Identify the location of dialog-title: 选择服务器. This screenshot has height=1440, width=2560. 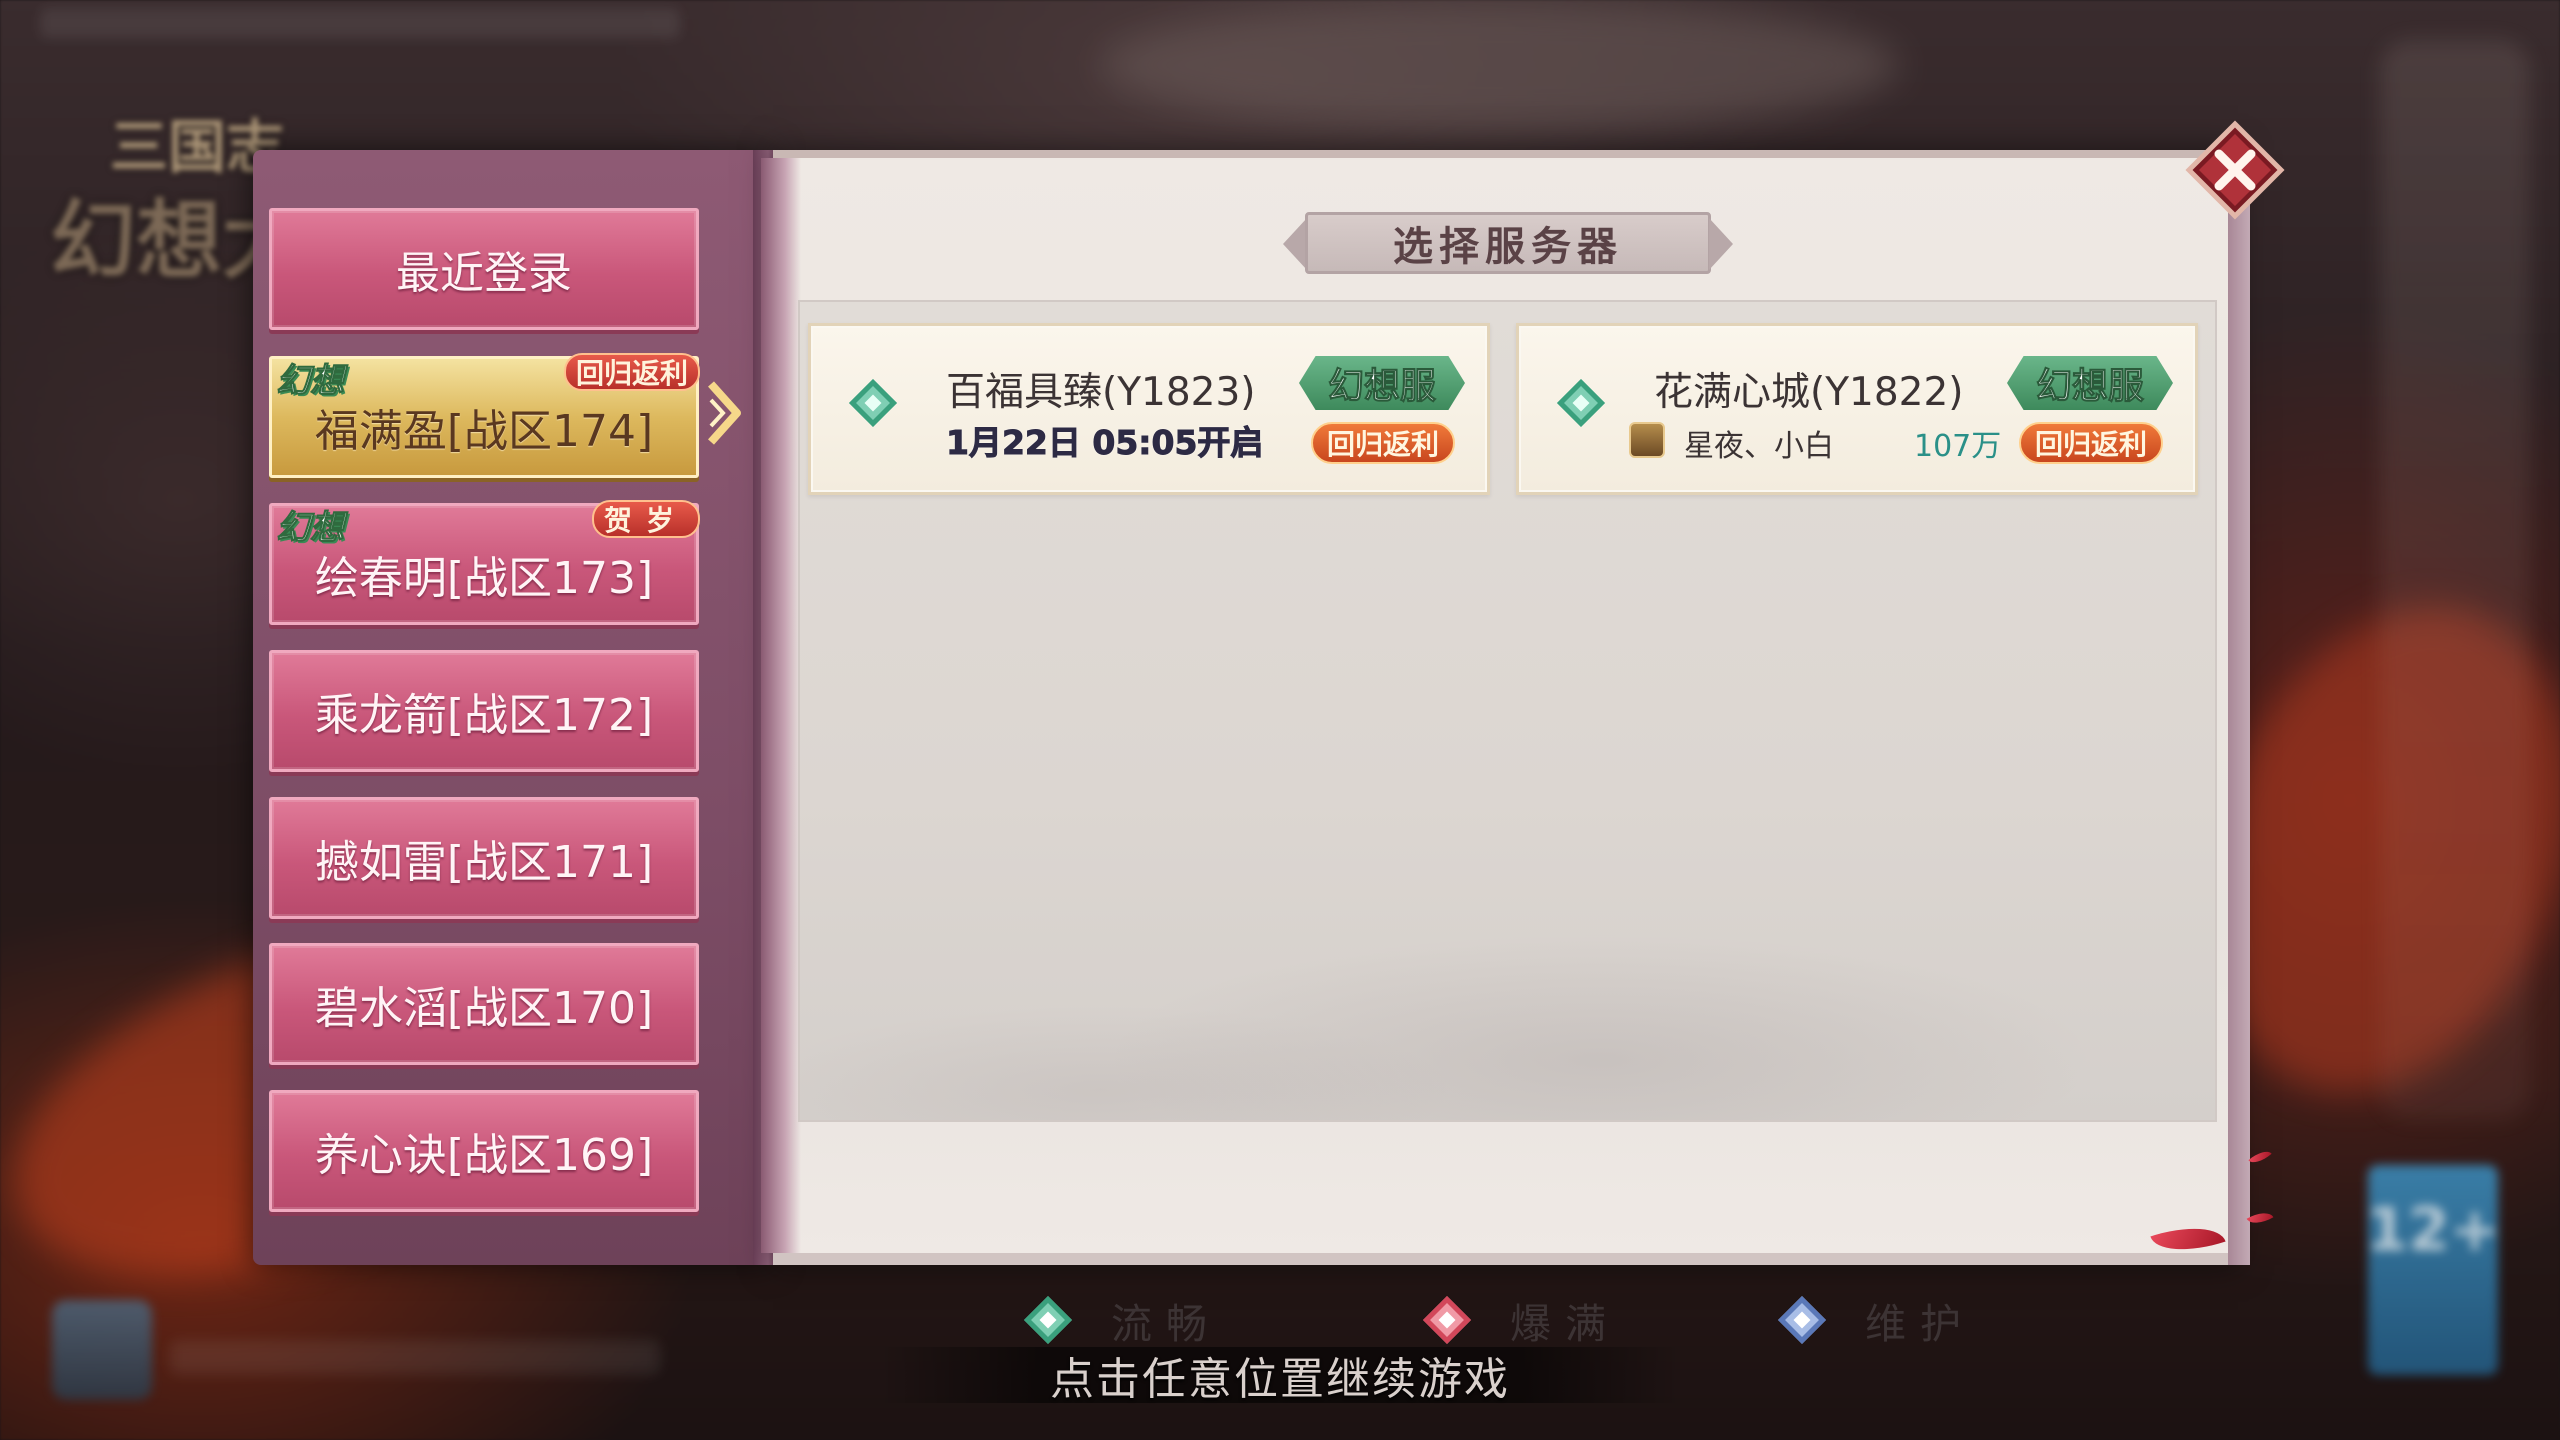
(1508, 247).